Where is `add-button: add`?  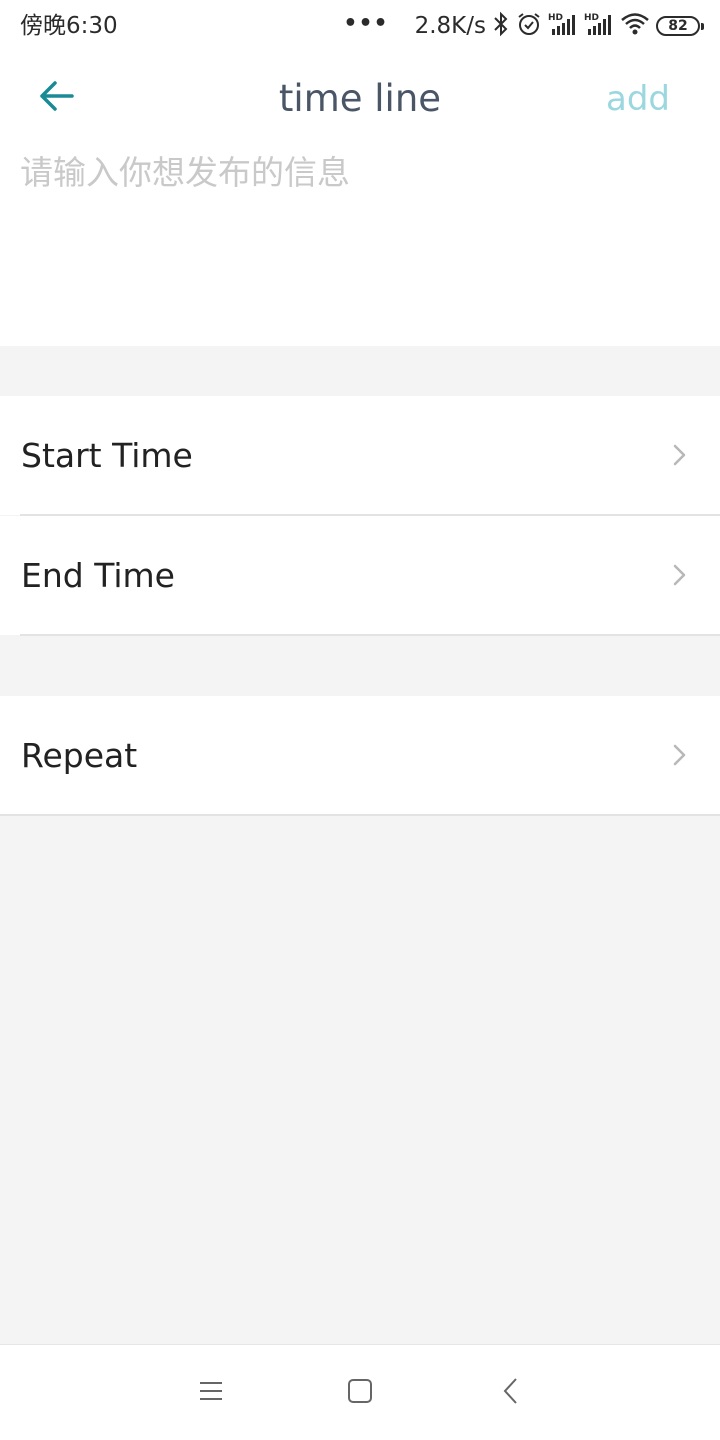
add-button: add is located at coordinates (638, 99).